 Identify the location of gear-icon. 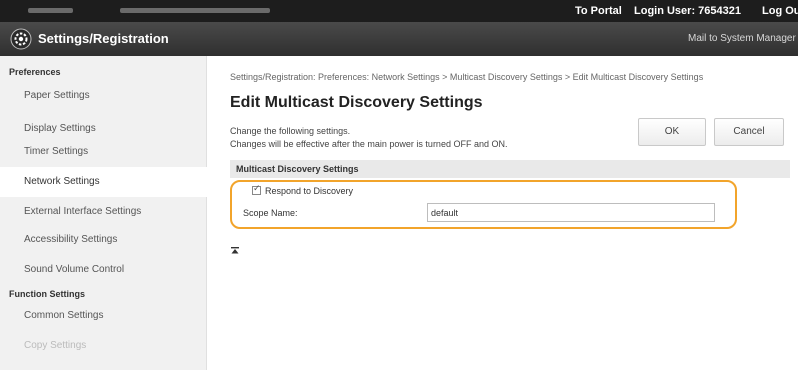
(21, 39).